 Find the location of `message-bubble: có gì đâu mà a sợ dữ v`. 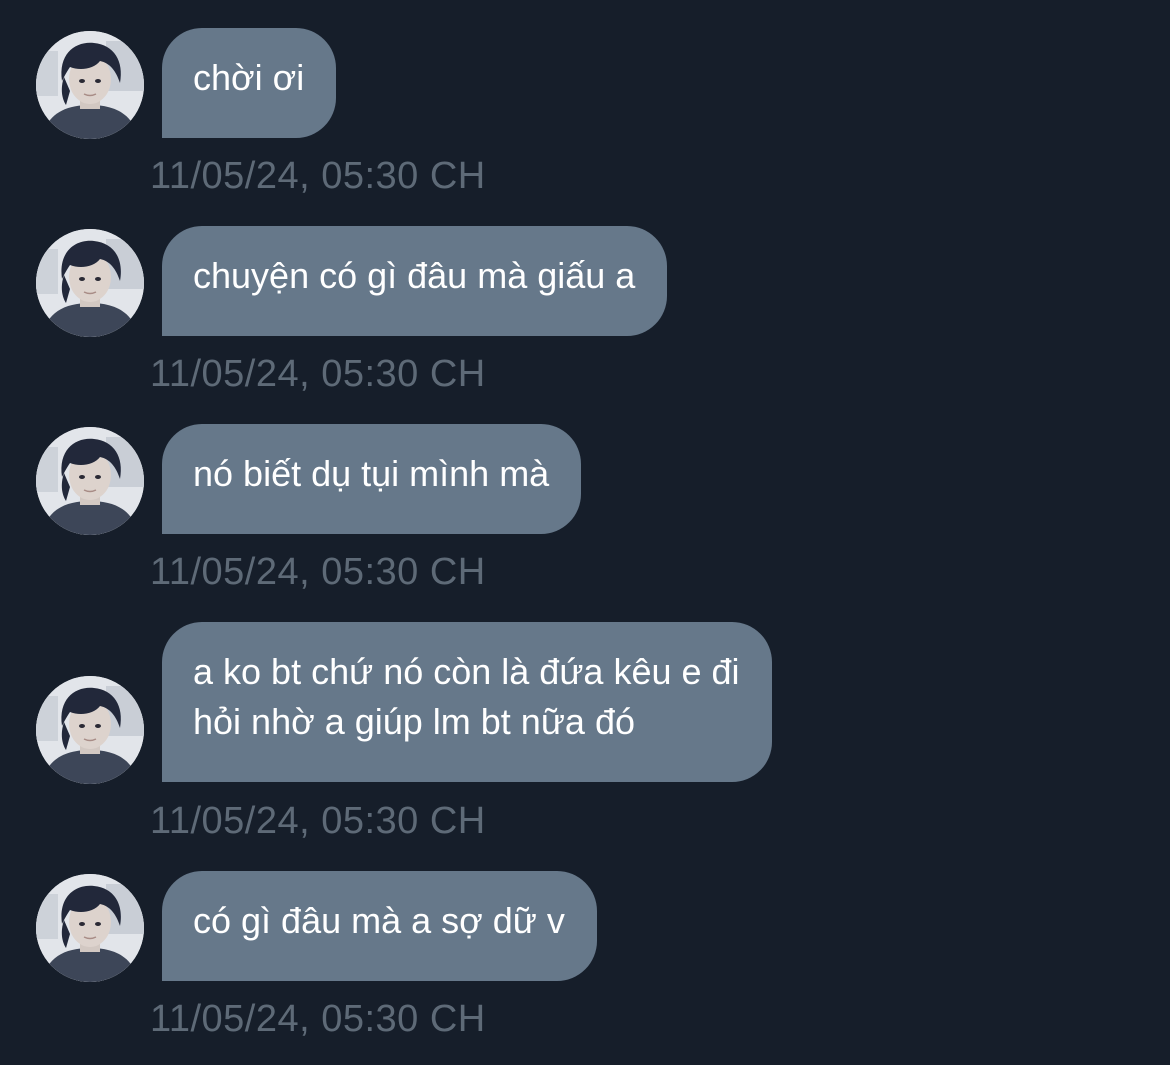

message-bubble: có gì đâu mà a sợ dữ v is located at coordinates (379, 926).